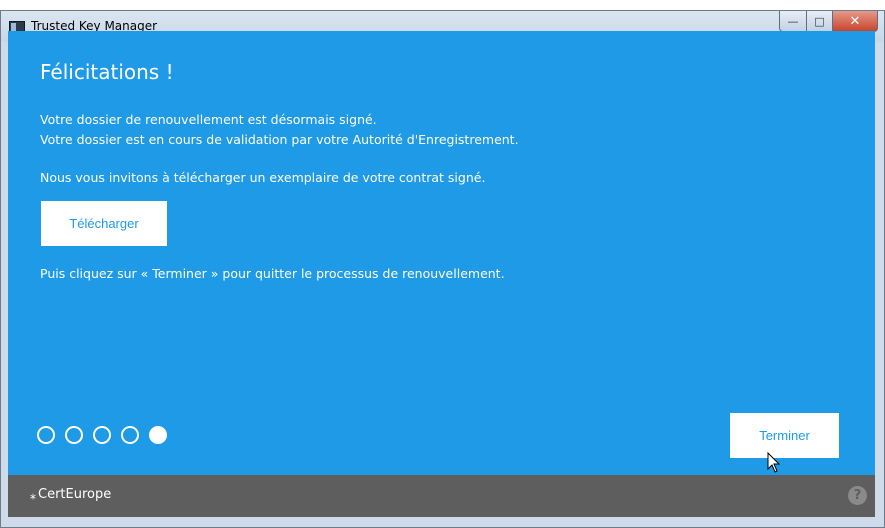 This screenshot has width=885, height=528. What do you see at coordinates (442, 5) in the screenshot?
I see `background-strip` at bounding box center [442, 5].